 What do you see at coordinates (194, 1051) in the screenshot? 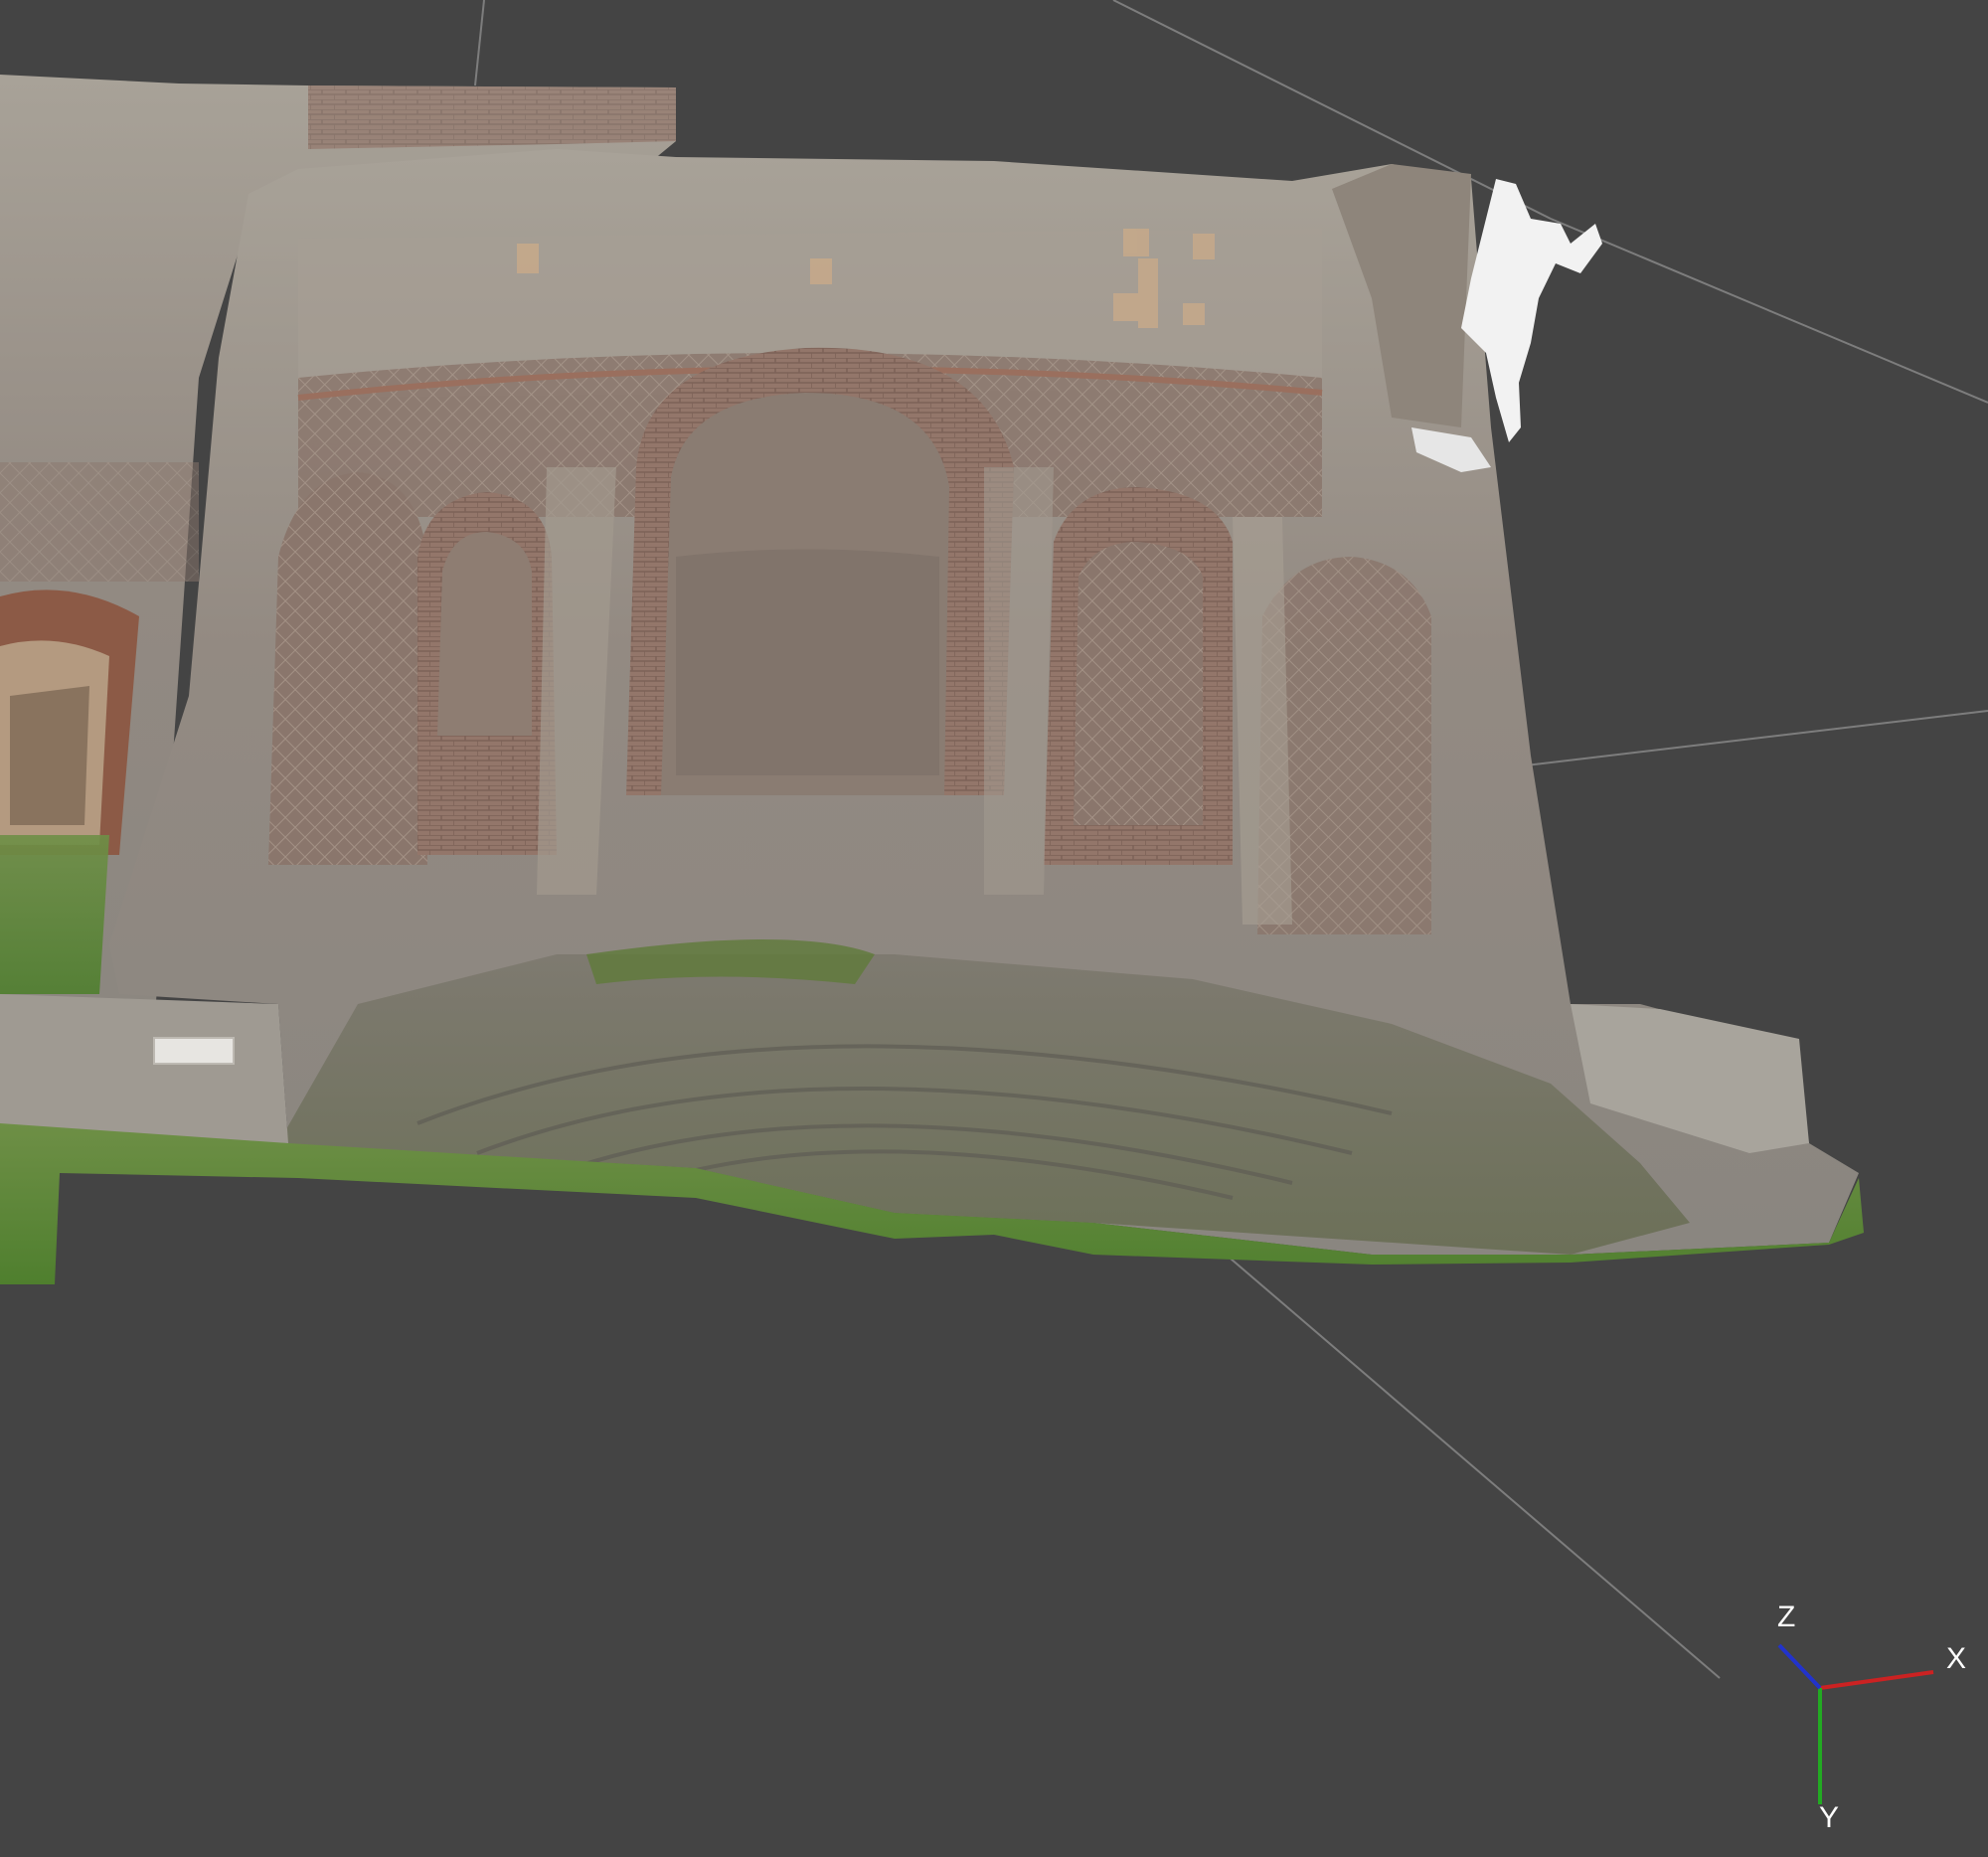
I see `inscription-plaque` at bounding box center [194, 1051].